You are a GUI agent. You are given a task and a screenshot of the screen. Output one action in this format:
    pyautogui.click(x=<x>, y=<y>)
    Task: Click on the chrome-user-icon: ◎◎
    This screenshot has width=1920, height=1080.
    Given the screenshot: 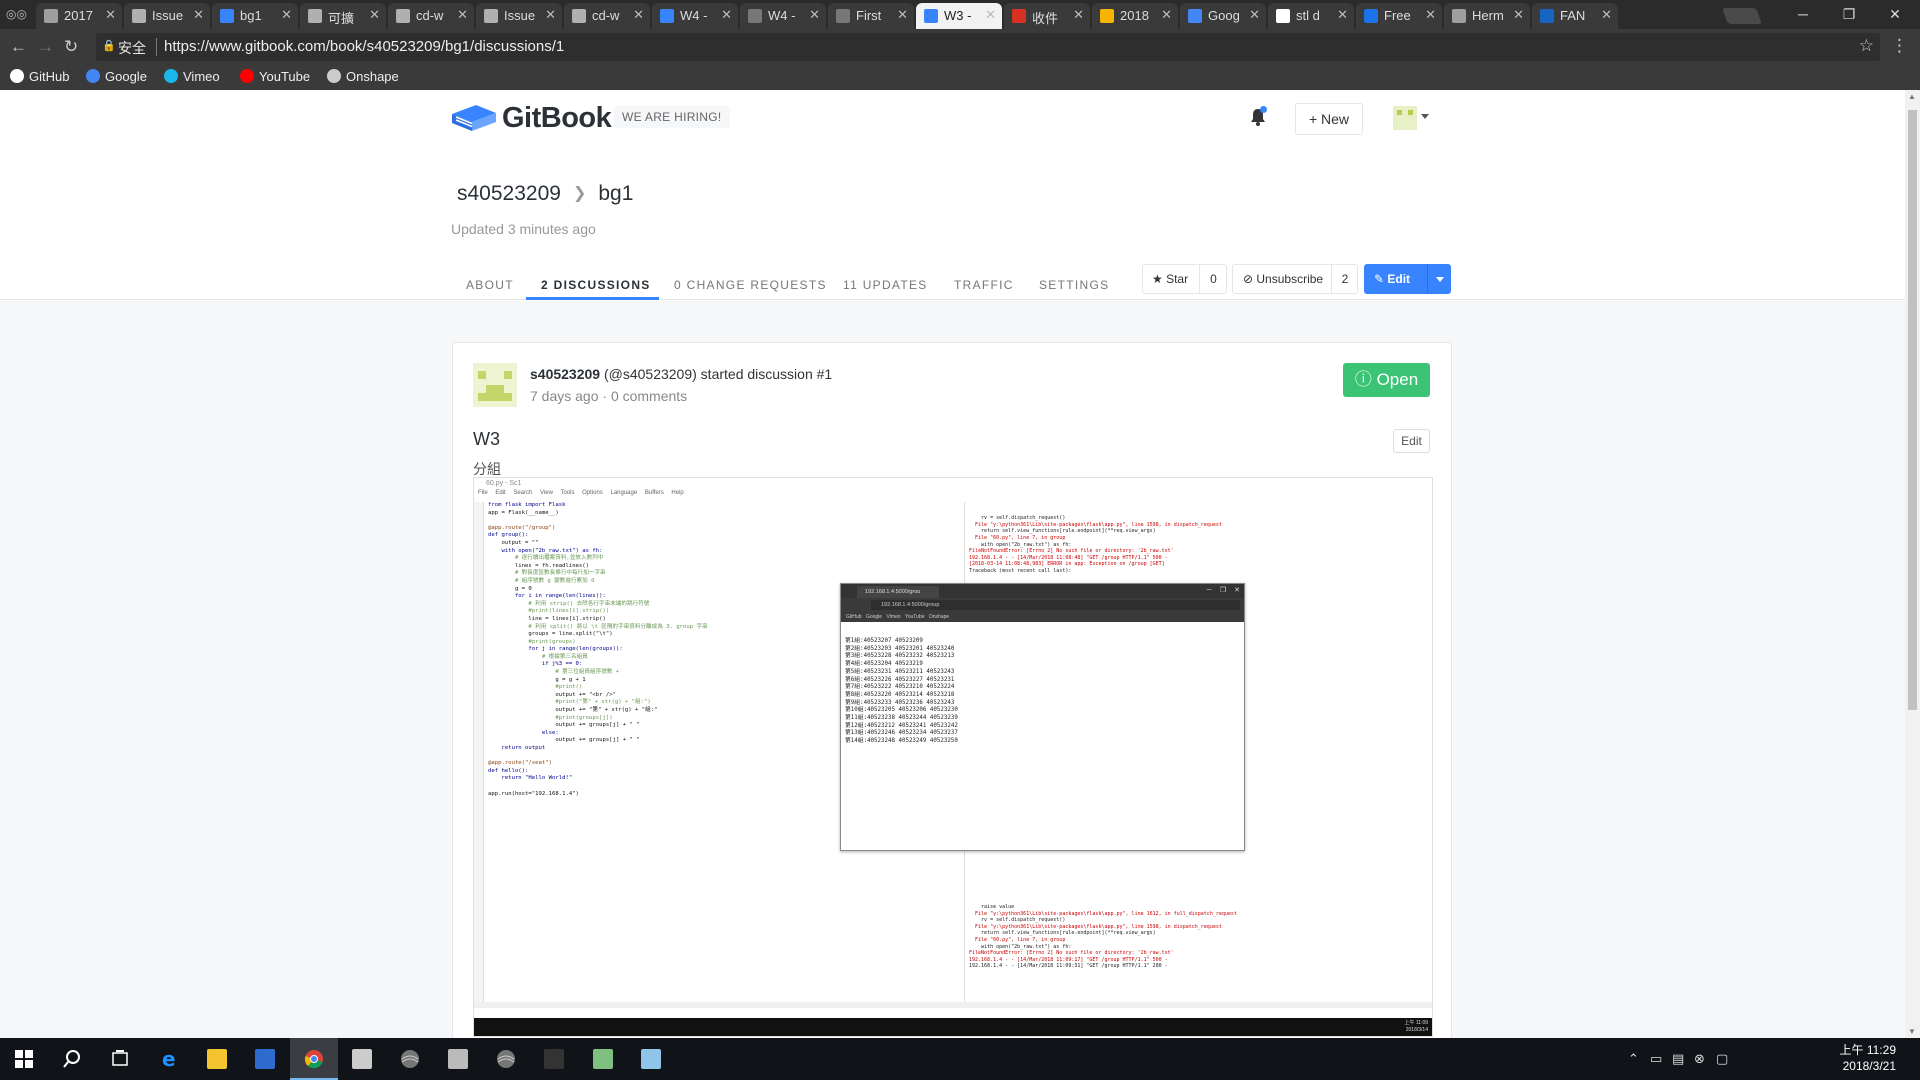 What is the action you would take?
    pyautogui.click(x=16, y=14)
    